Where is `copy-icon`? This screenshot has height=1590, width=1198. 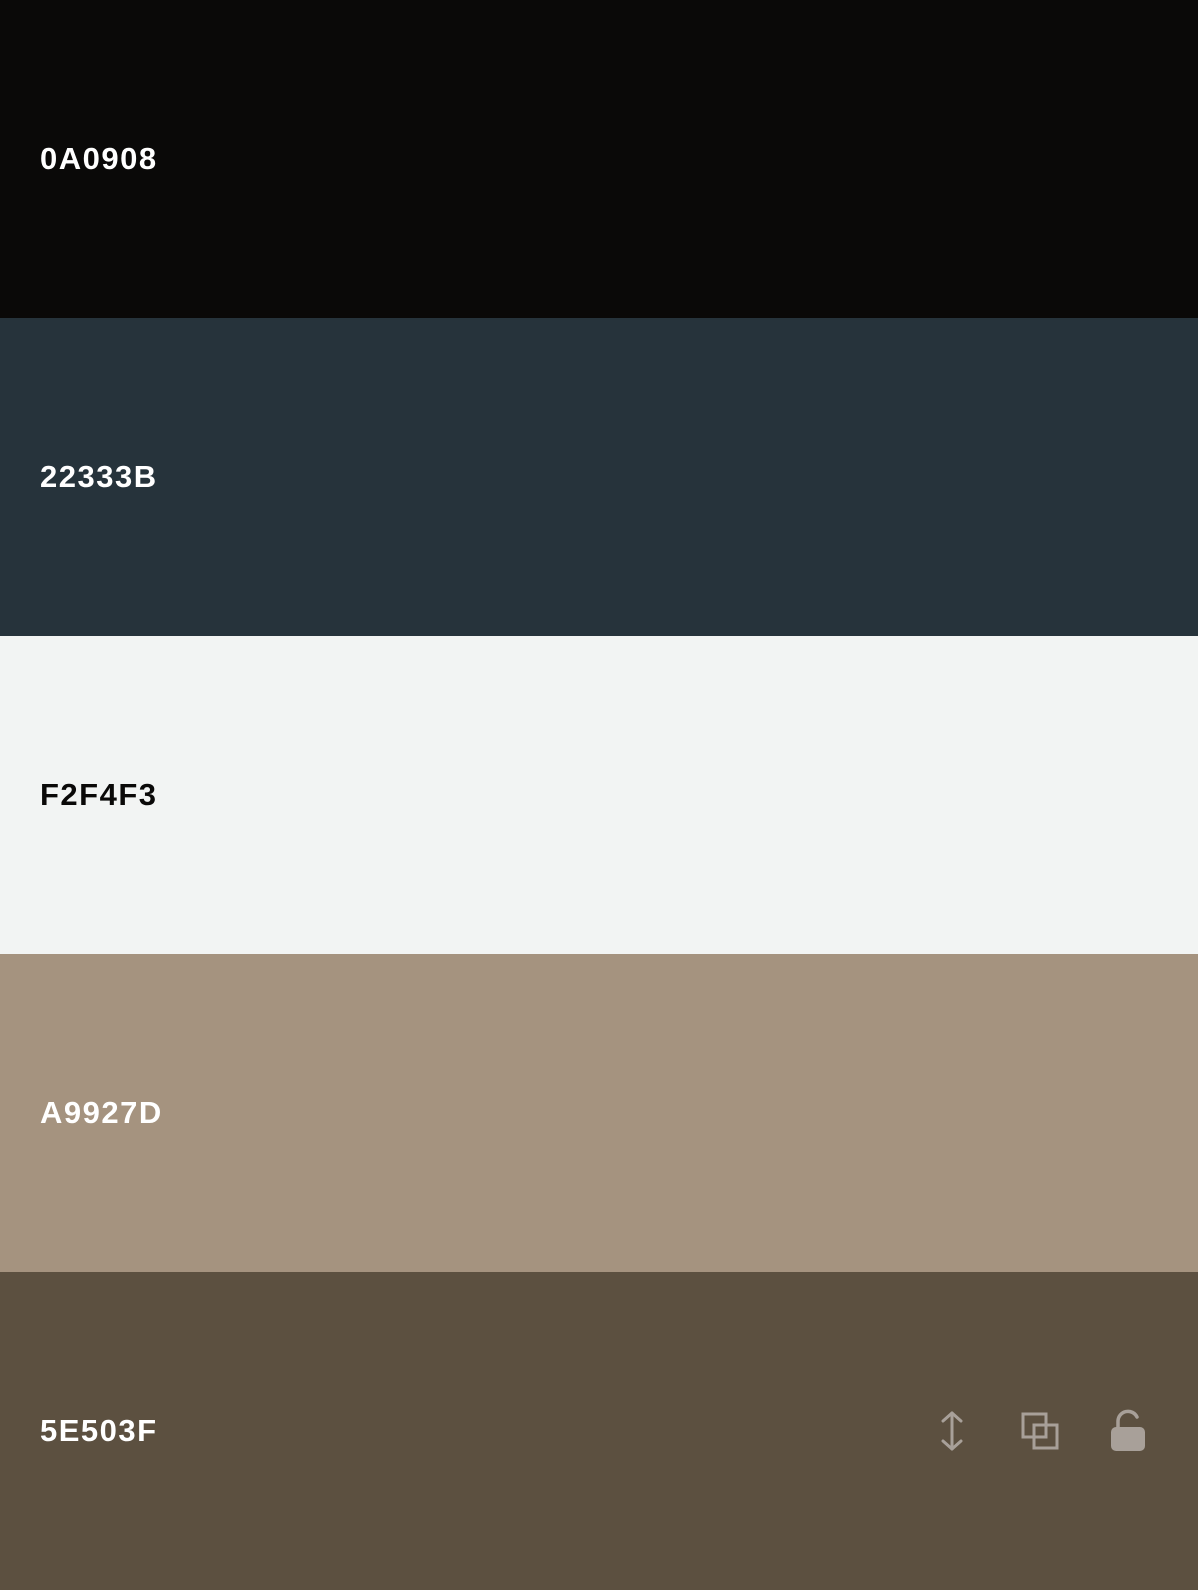
copy-icon is located at coordinates (1040, 1431).